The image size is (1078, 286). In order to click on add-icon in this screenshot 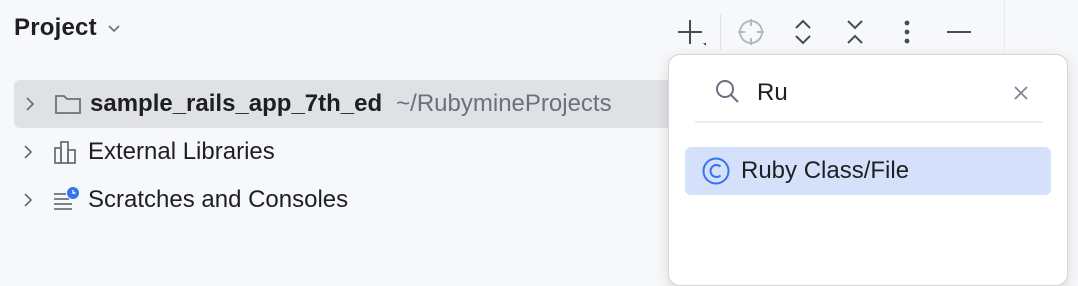, I will do `click(690, 32)`.